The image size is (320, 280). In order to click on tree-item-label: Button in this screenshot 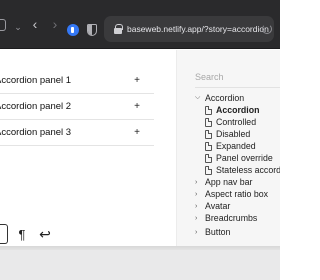, I will do `click(218, 232)`.